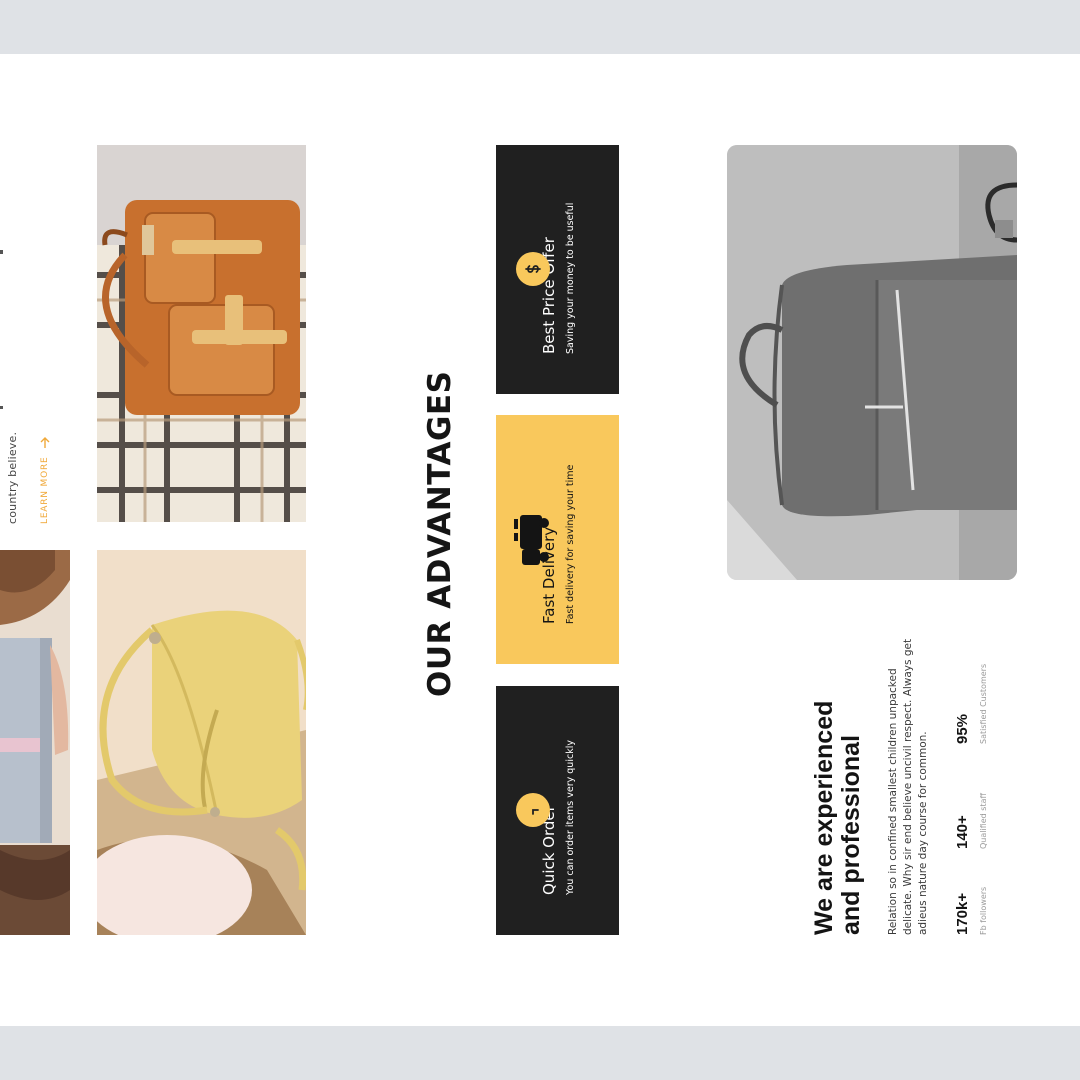 The height and width of the screenshot is (1080, 1080). I want to click on stat-value: 95%, so click(962, 728).